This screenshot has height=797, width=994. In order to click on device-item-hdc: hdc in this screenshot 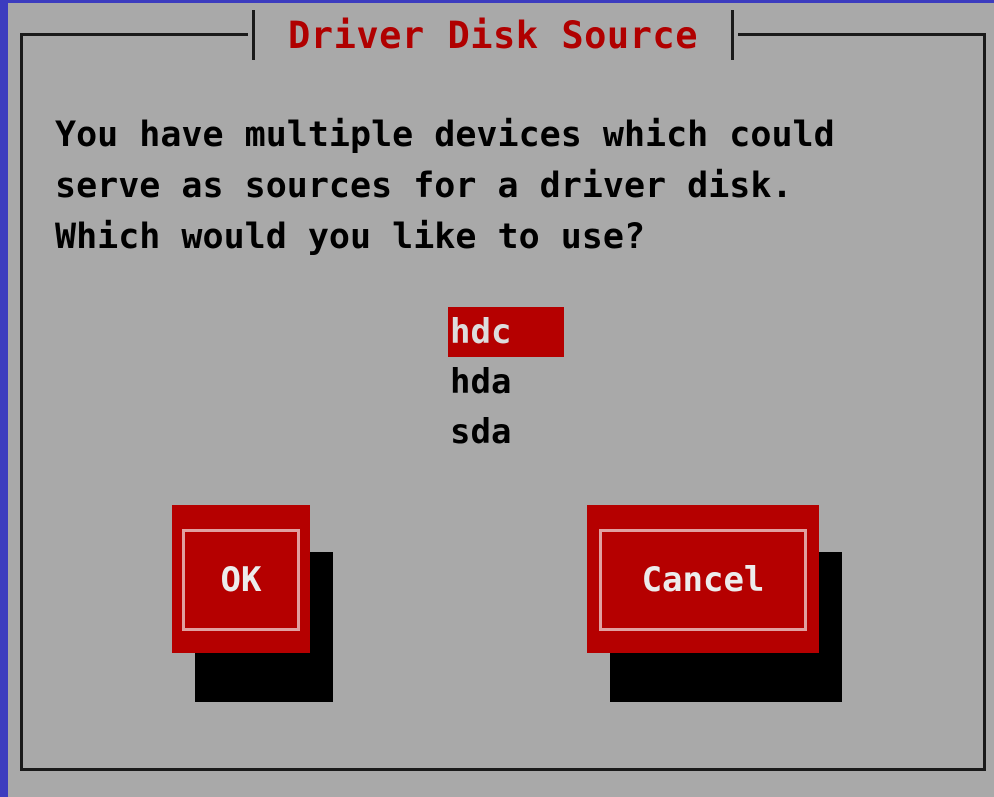, I will do `click(506, 332)`.